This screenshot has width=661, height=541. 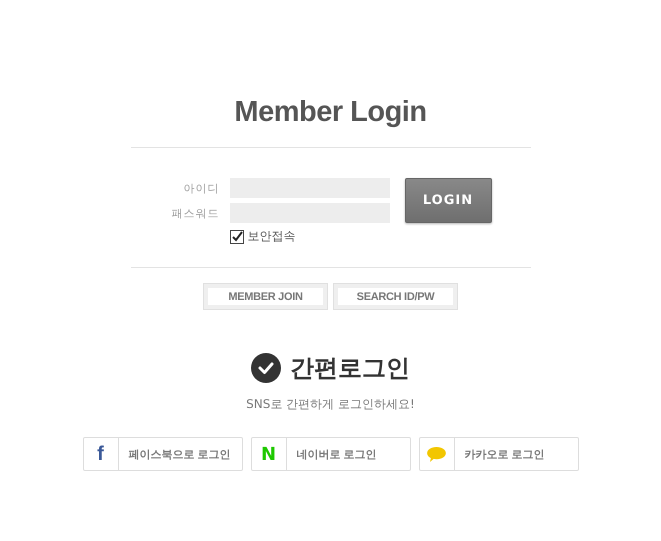 I want to click on section-title: 간편로그인, so click(x=350, y=368).